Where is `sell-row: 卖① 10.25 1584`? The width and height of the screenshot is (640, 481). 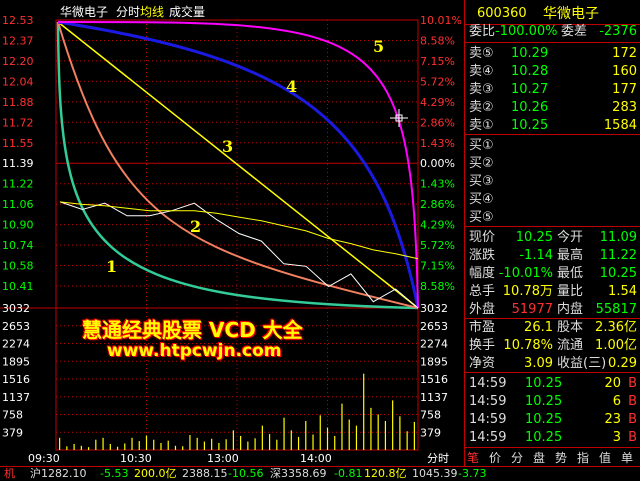
sell-row: 卖① 10.25 1584 is located at coordinates (552, 126).